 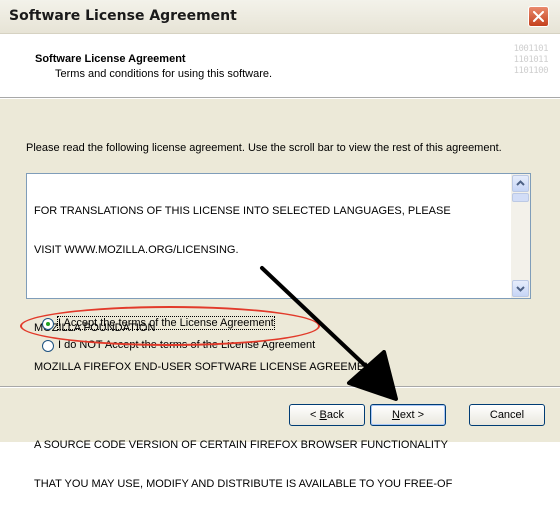 What do you see at coordinates (136, 250) in the screenshot?
I see `license-line: VISIT WWW.MOZILLA.ORG/LICENSING.` at bounding box center [136, 250].